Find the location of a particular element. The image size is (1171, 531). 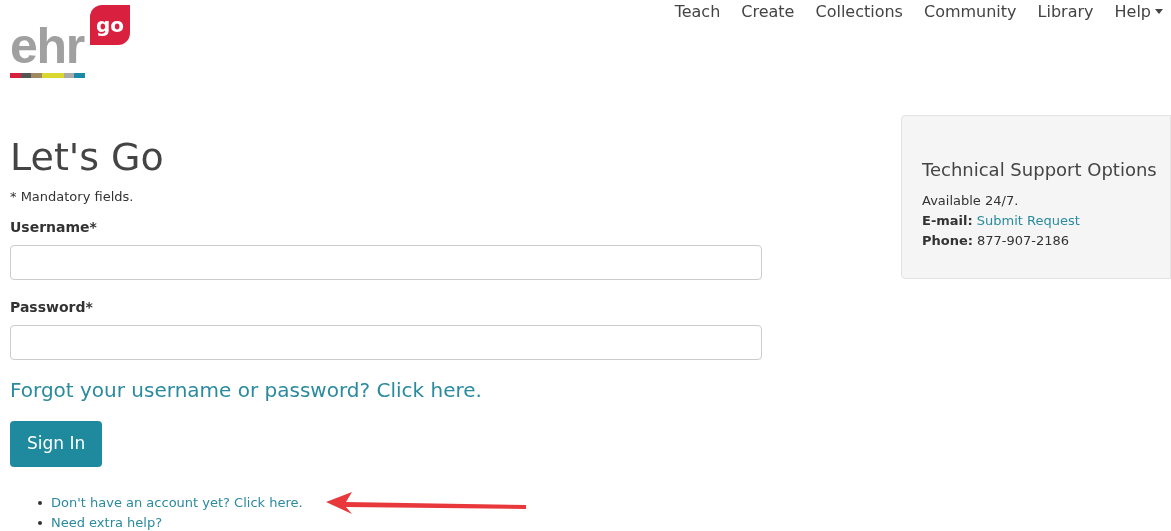

logo-wordmark: ehr is located at coordinates (47, 46).